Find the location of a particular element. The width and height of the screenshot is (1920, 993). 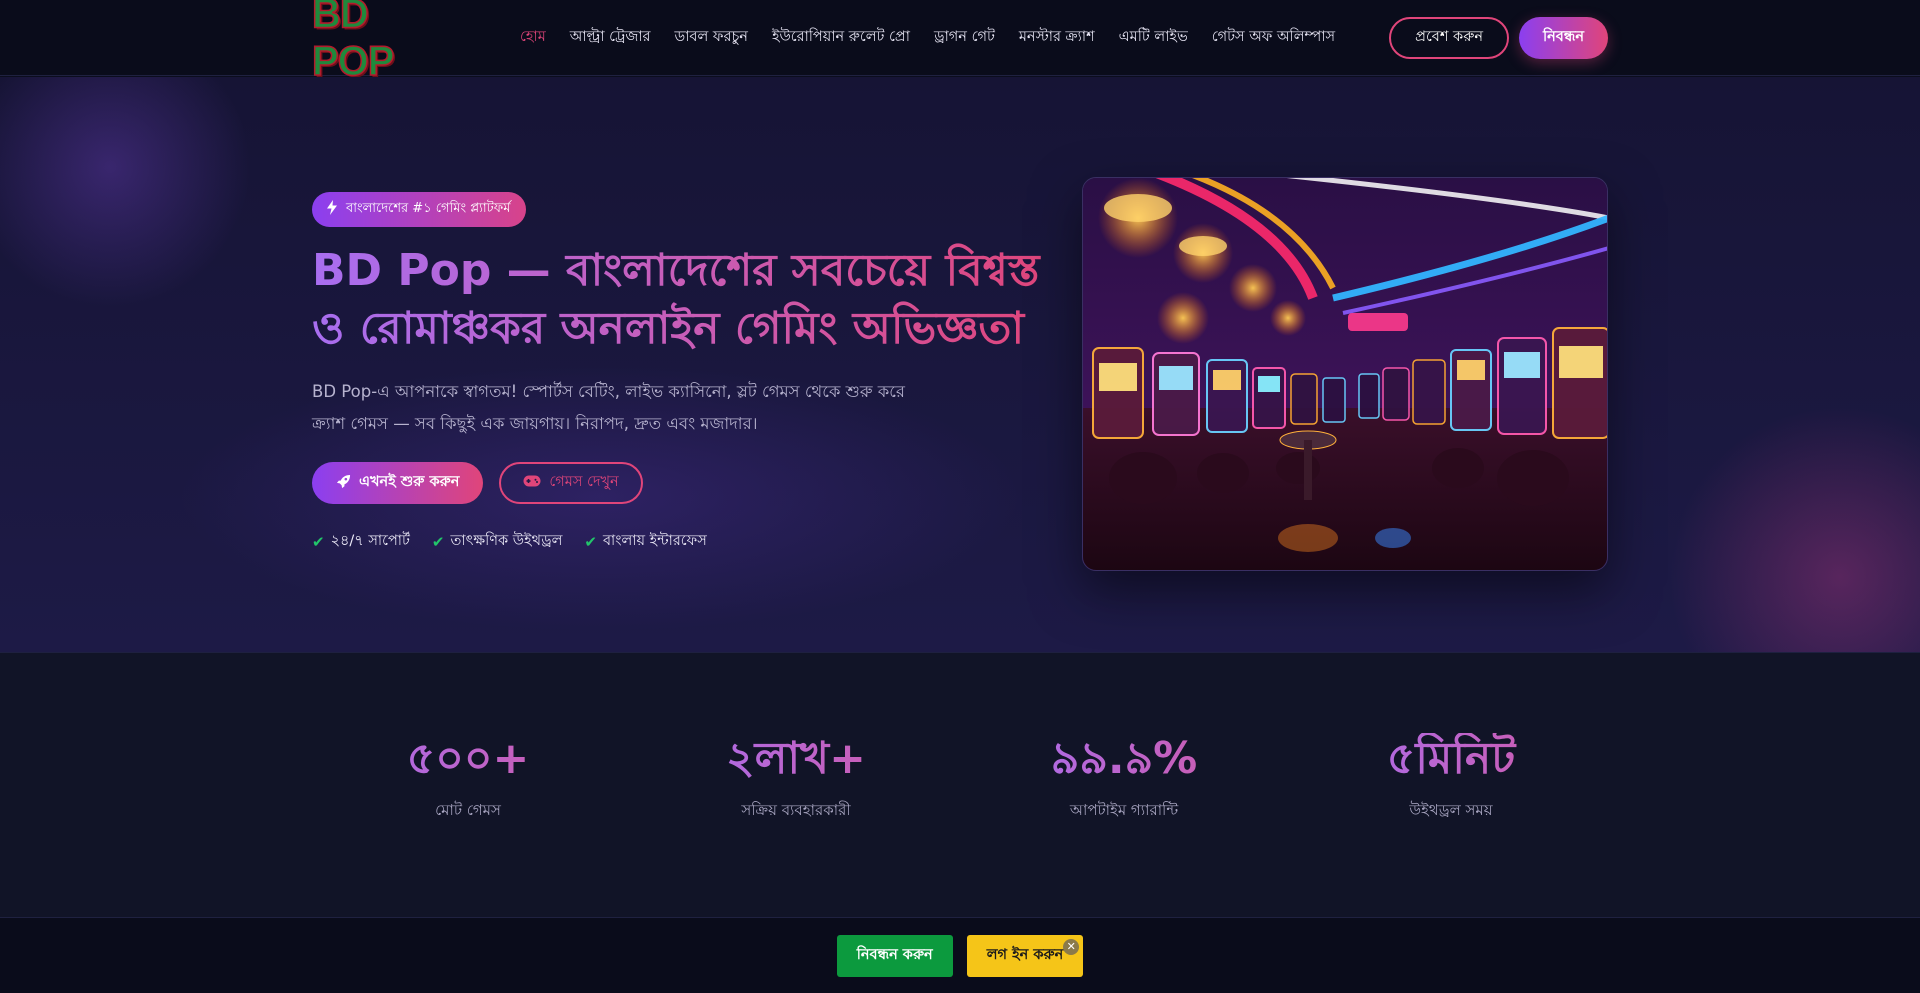

stat-item: ২লাখ+ সক্রিয় ব্যবহারকারী is located at coordinates (796, 778).